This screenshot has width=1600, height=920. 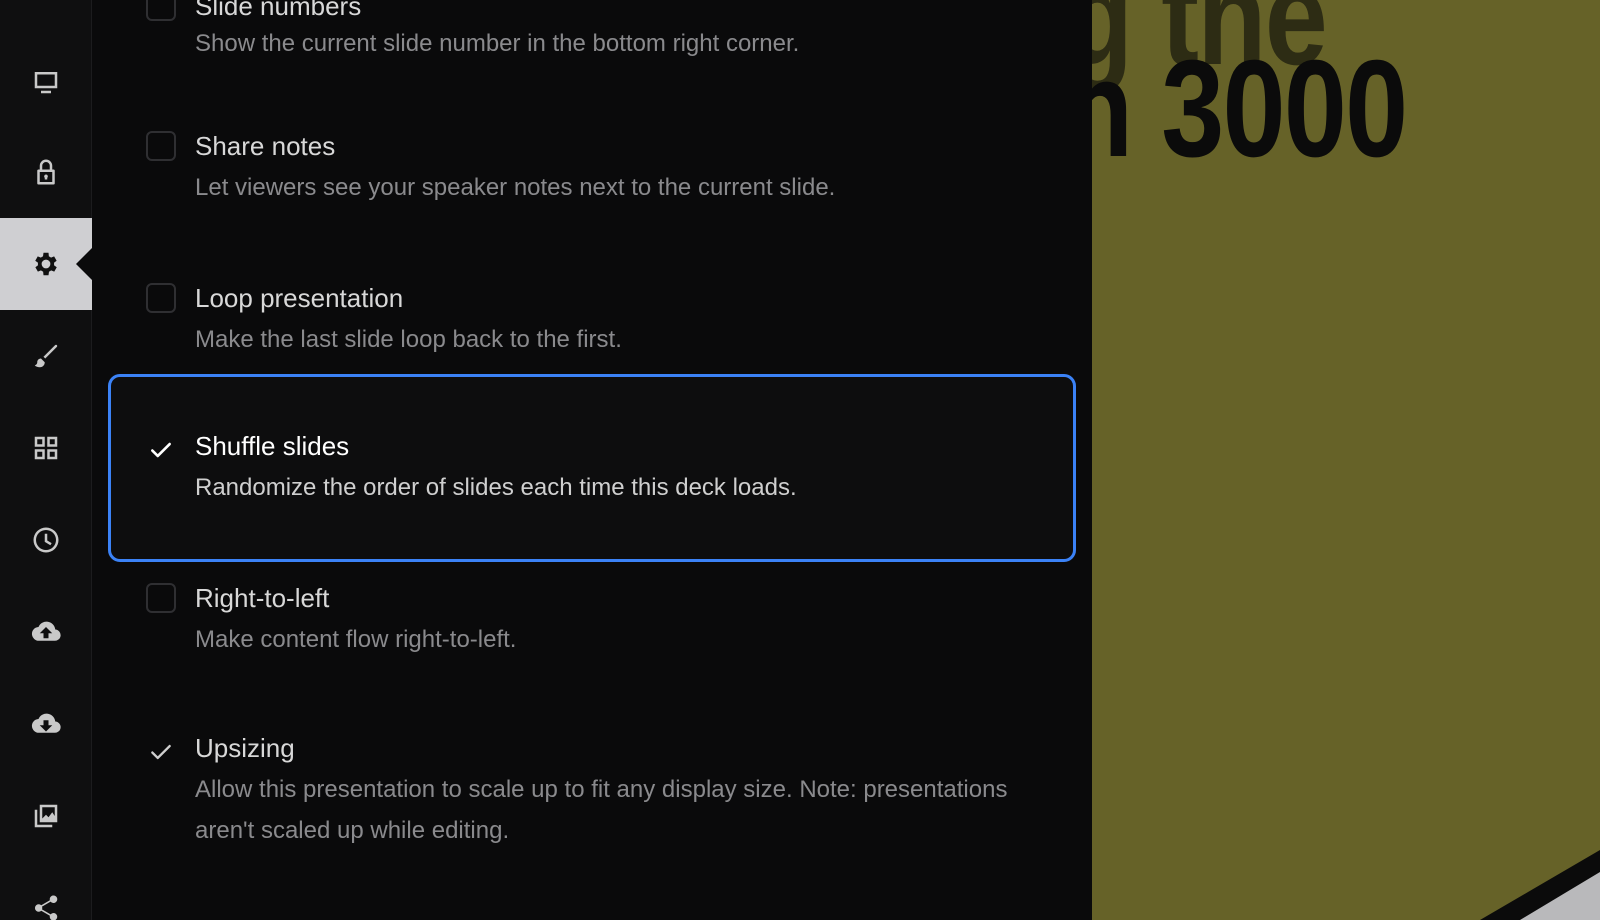 What do you see at coordinates (161, 146) in the screenshot?
I see `share-notes-checkbox` at bounding box center [161, 146].